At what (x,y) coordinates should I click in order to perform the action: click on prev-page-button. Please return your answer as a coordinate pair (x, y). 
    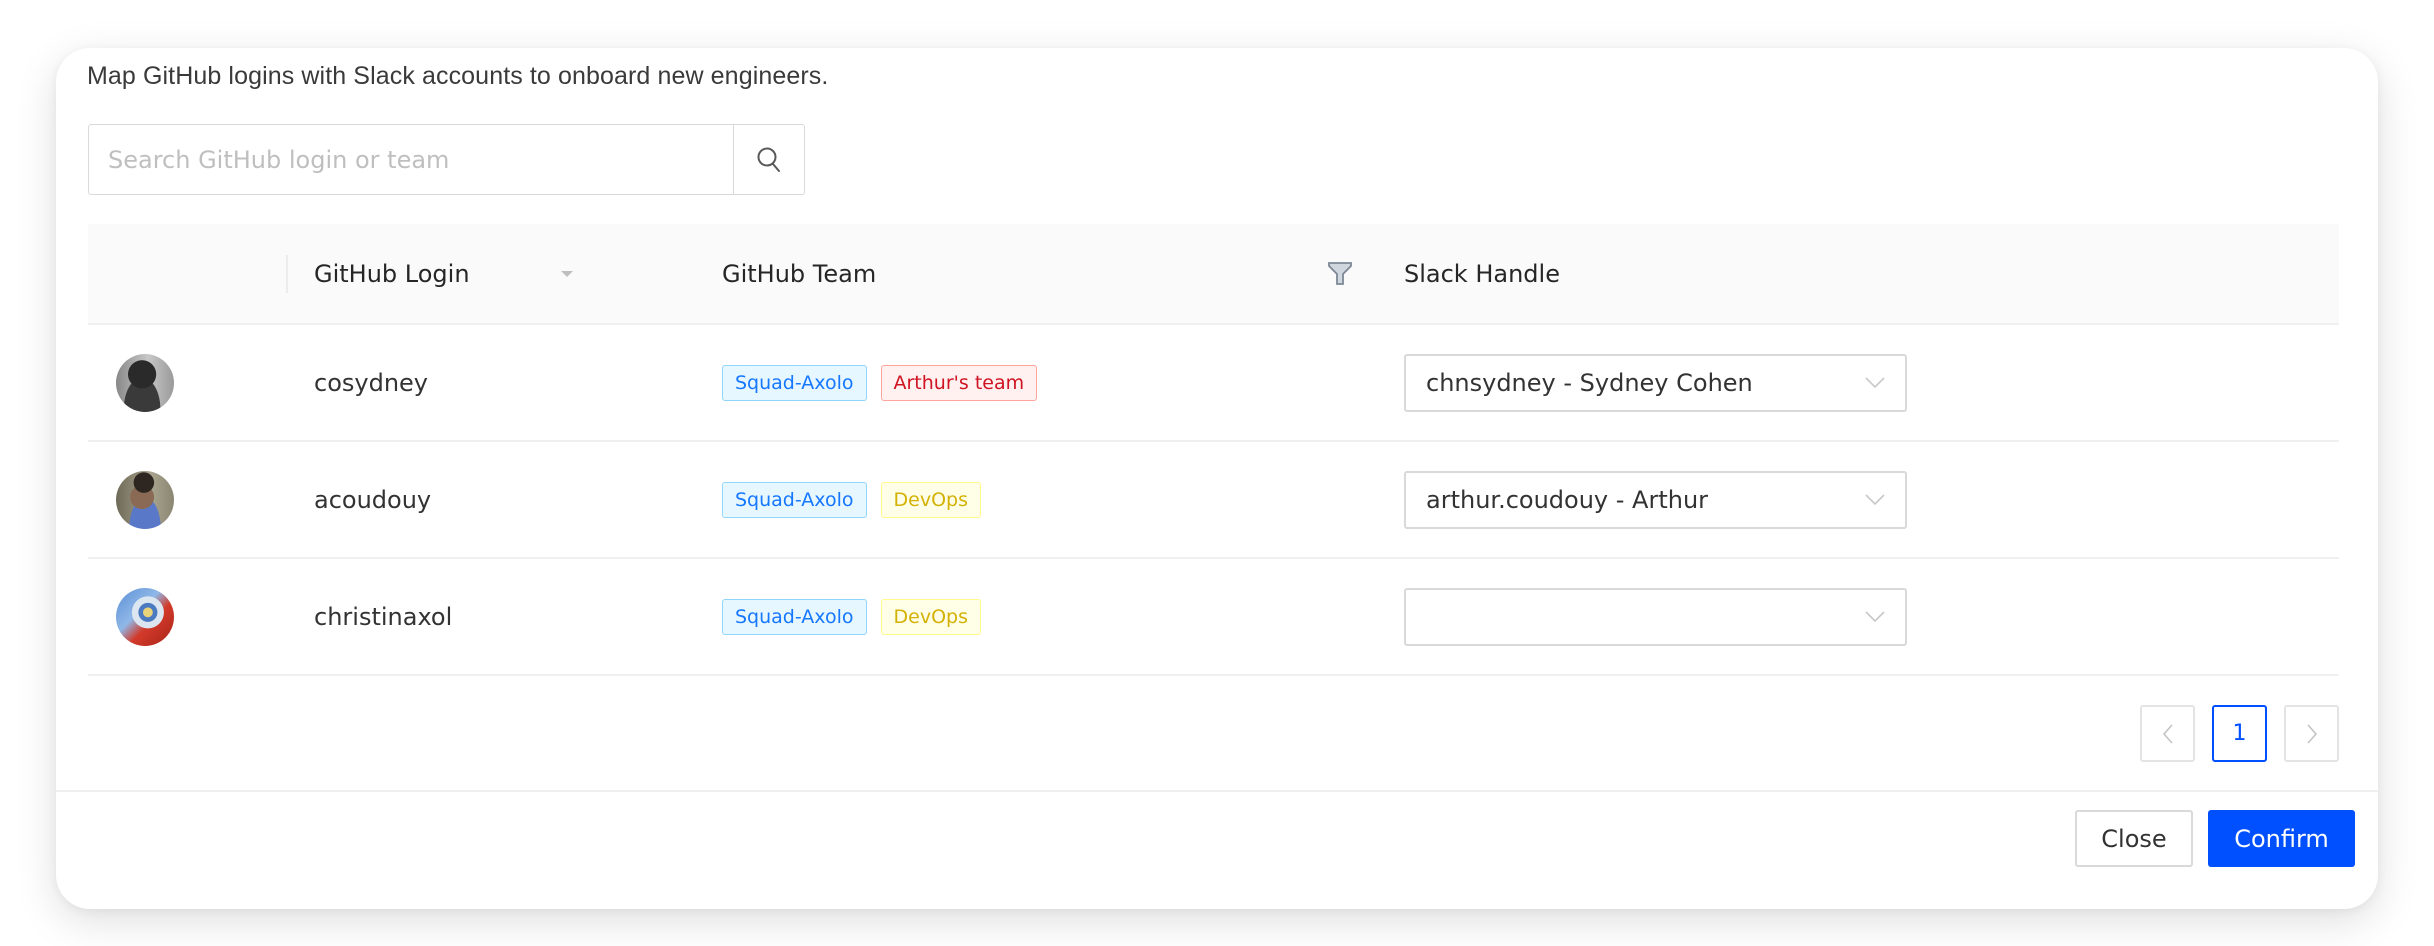
    Looking at the image, I should click on (2167, 733).